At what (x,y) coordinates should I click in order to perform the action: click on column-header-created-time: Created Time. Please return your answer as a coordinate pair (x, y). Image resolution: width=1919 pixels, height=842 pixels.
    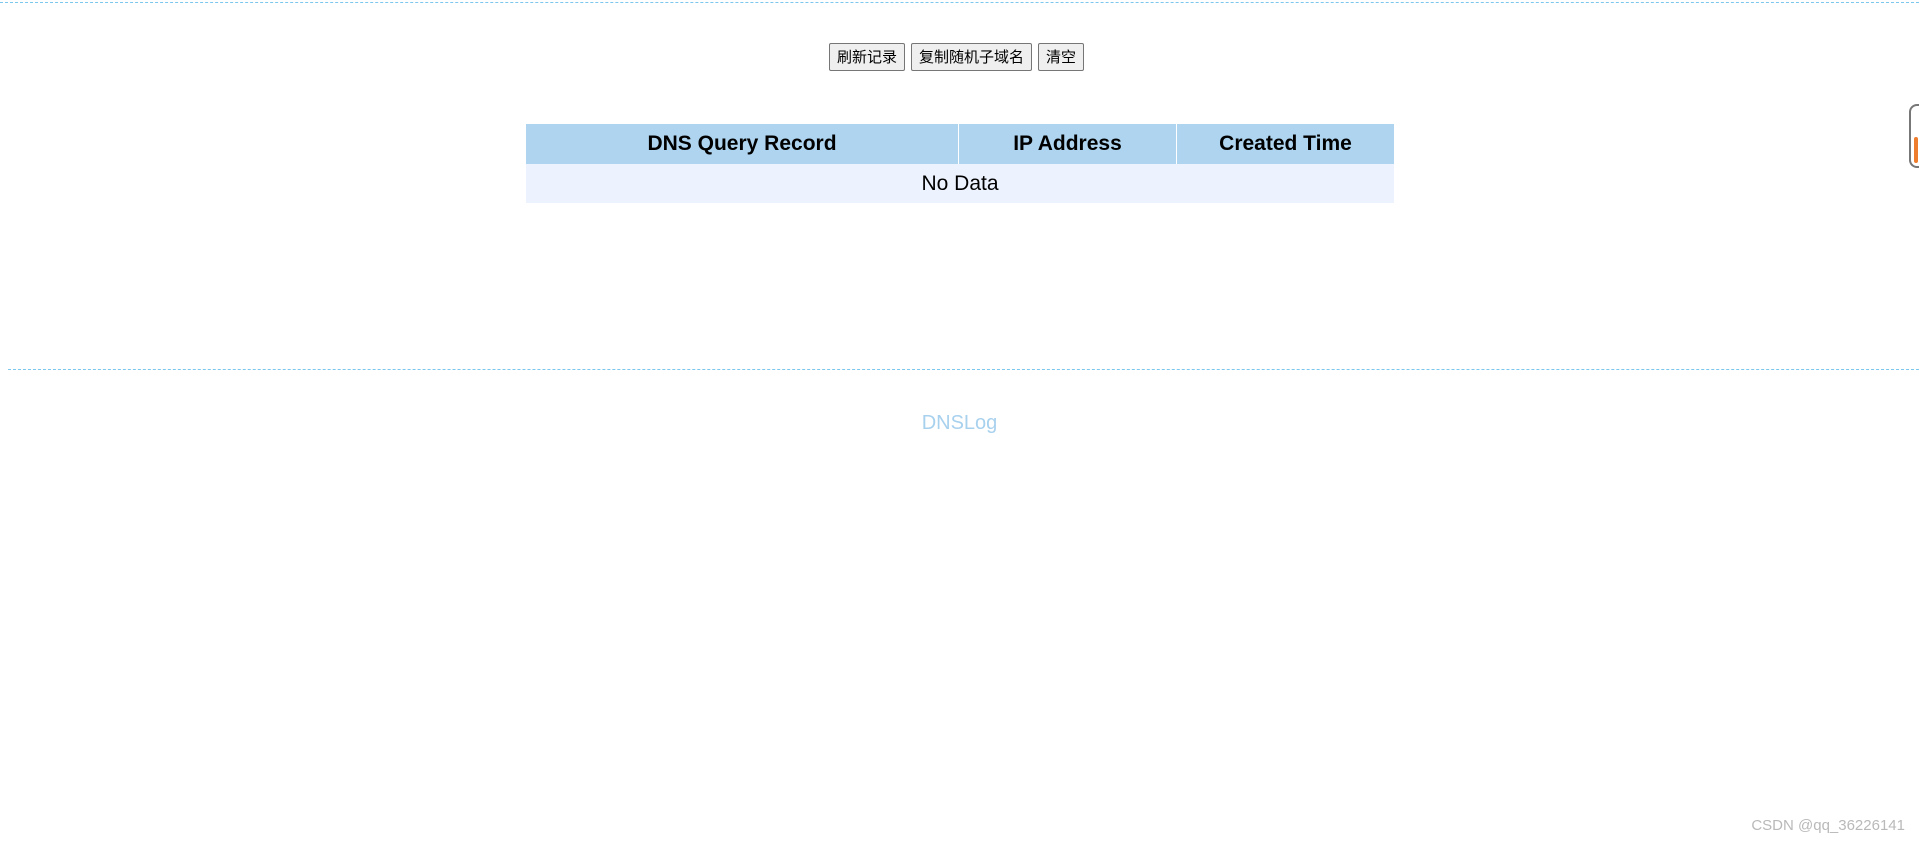
    Looking at the image, I should click on (1285, 144).